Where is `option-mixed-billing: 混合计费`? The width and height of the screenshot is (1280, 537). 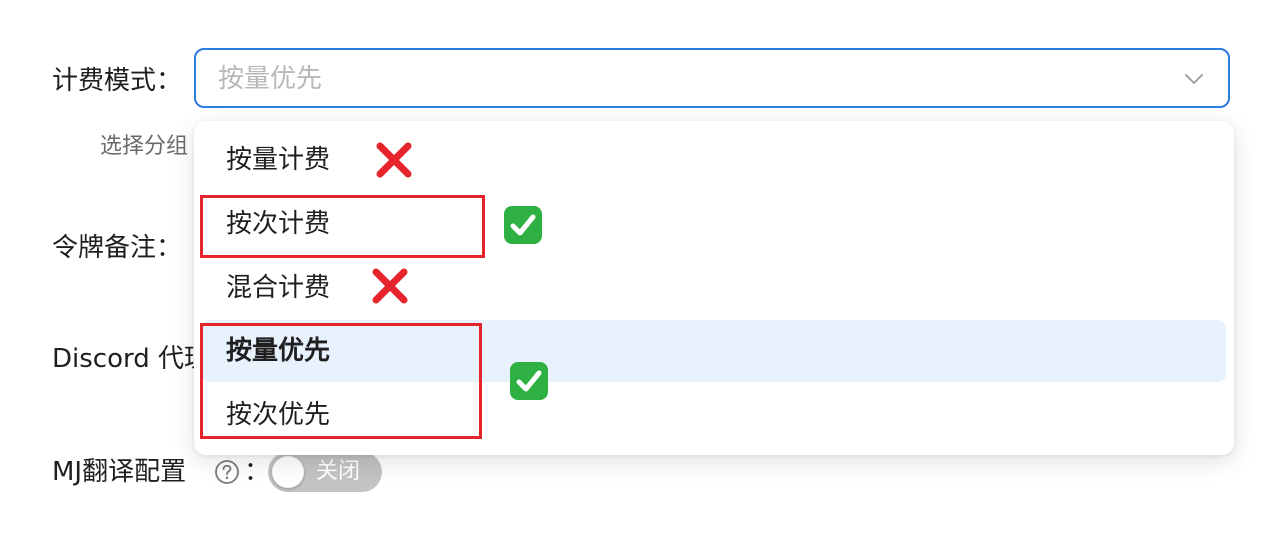
option-mixed-billing: 混合计费 is located at coordinates (714, 288).